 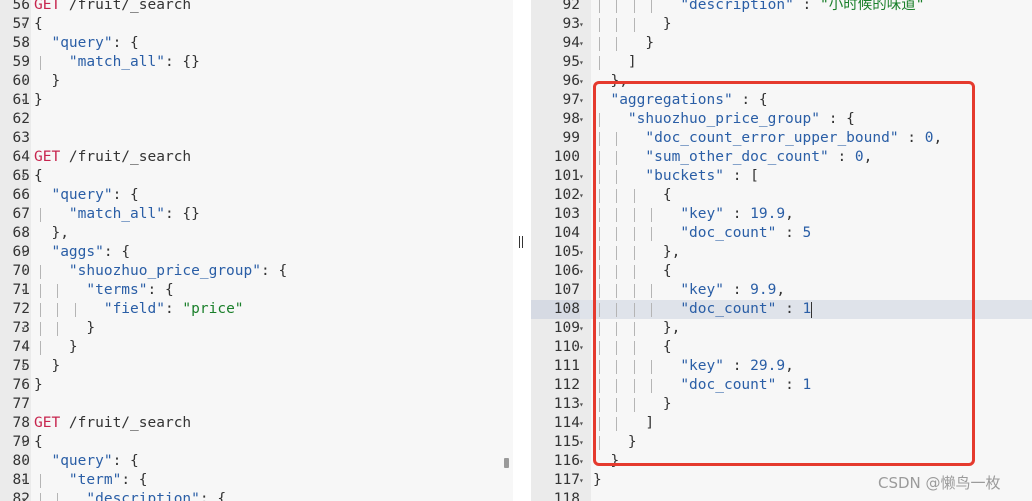 What do you see at coordinates (82, 195) in the screenshot?
I see `token-key: "query"` at bounding box center [82, 195].